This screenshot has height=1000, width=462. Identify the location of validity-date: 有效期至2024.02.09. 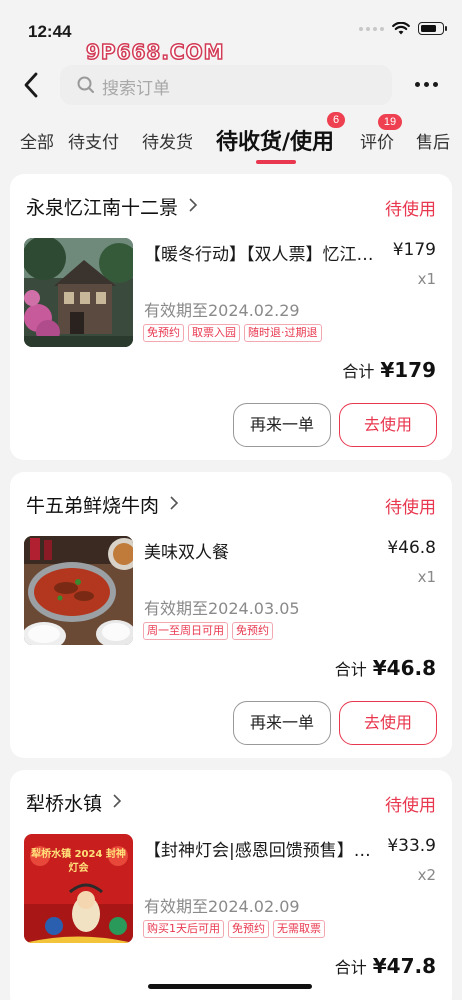
(222, 906).